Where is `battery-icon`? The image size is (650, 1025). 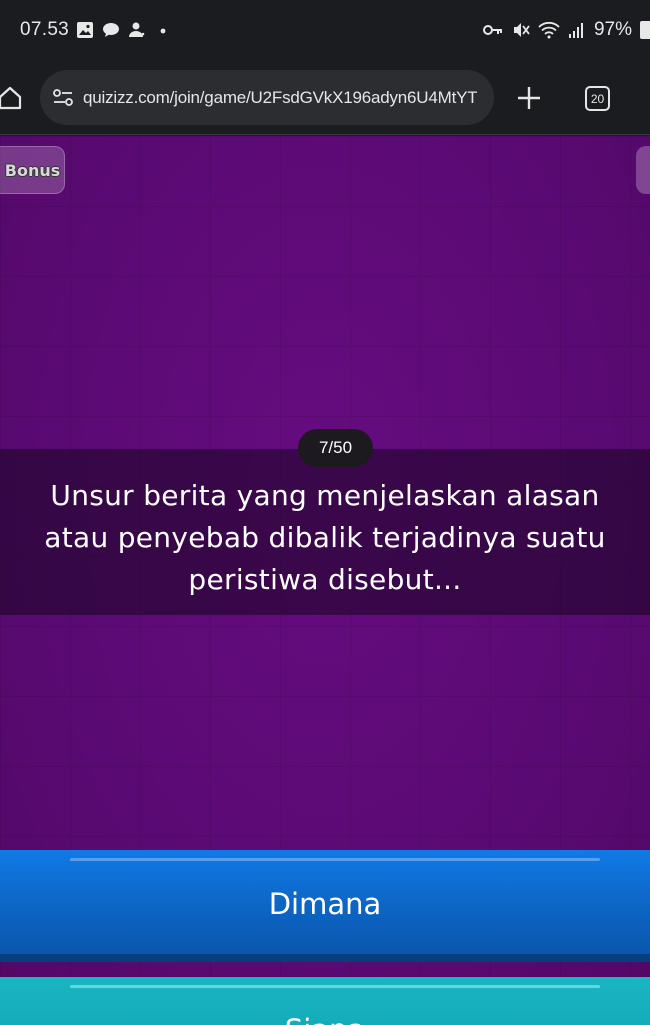 battery-icon is located at coordinates (645, 30).